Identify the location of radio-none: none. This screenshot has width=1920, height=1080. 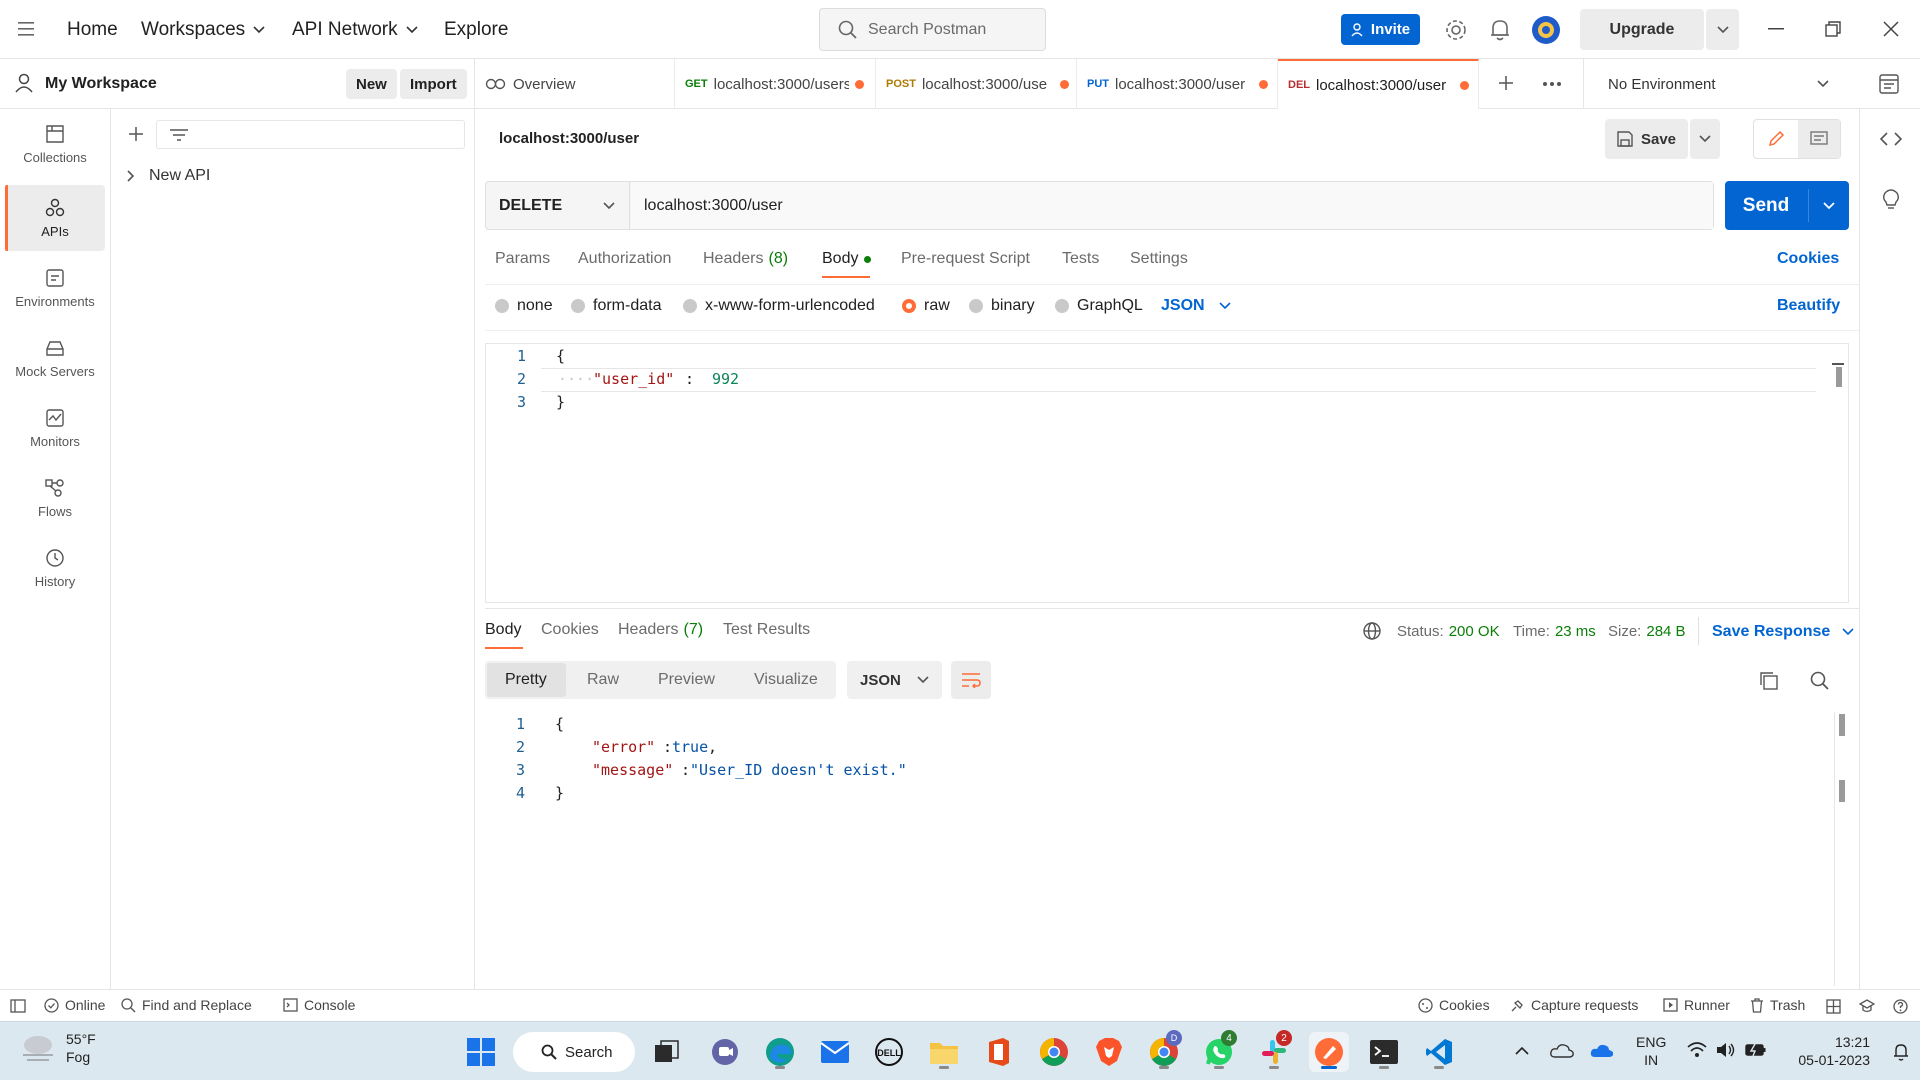
(524, 306).